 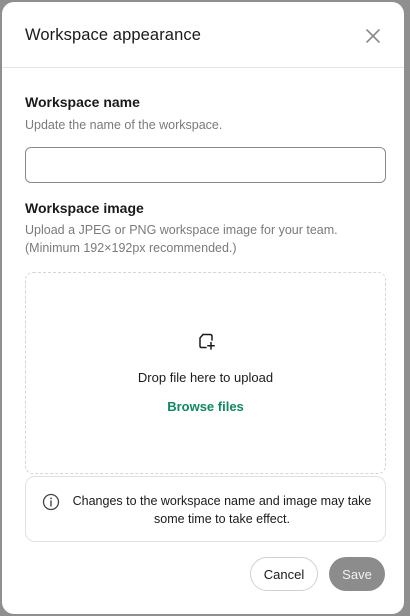 I want to click on close-icon, so click(x=373, y=36).